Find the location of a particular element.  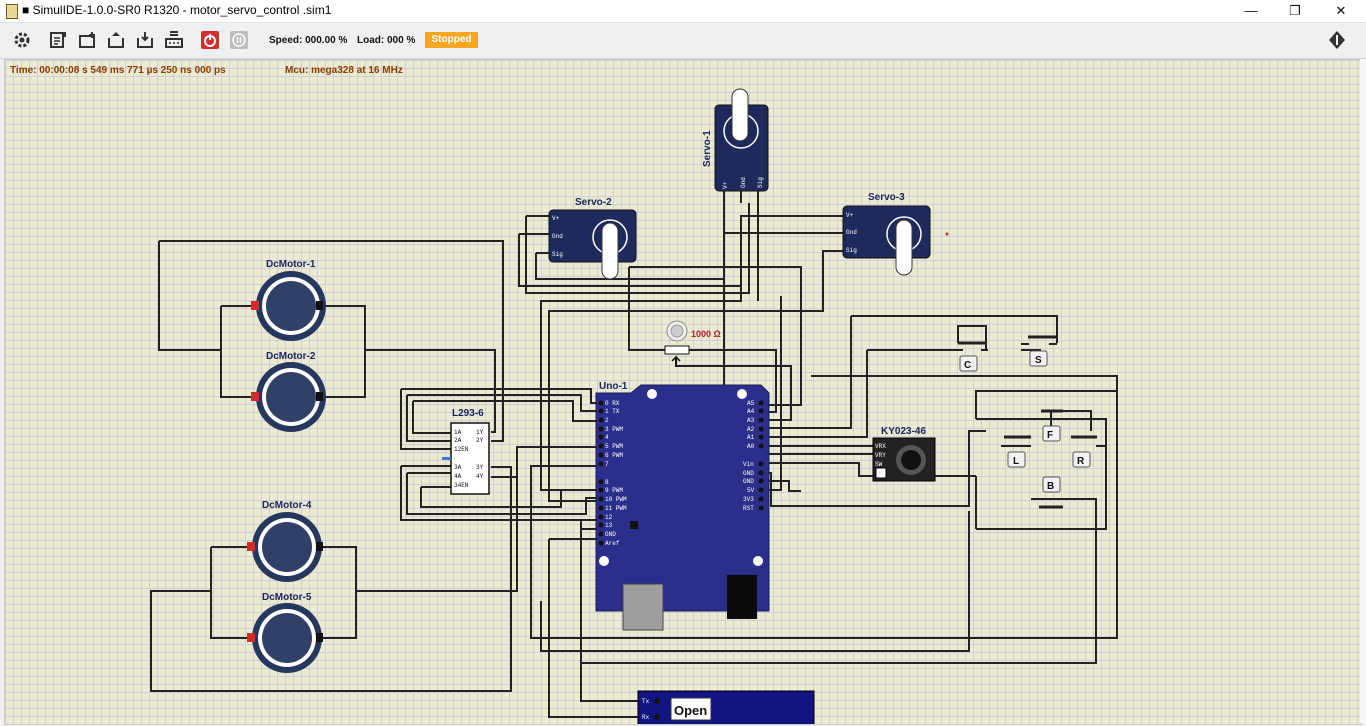

svg-text: 34EN is located at coordinates (461, 485).